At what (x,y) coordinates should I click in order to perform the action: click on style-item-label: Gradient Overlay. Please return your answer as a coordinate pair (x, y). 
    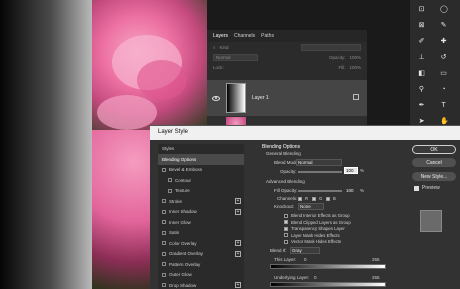
    Looking at the image, I should click on (186, 254).